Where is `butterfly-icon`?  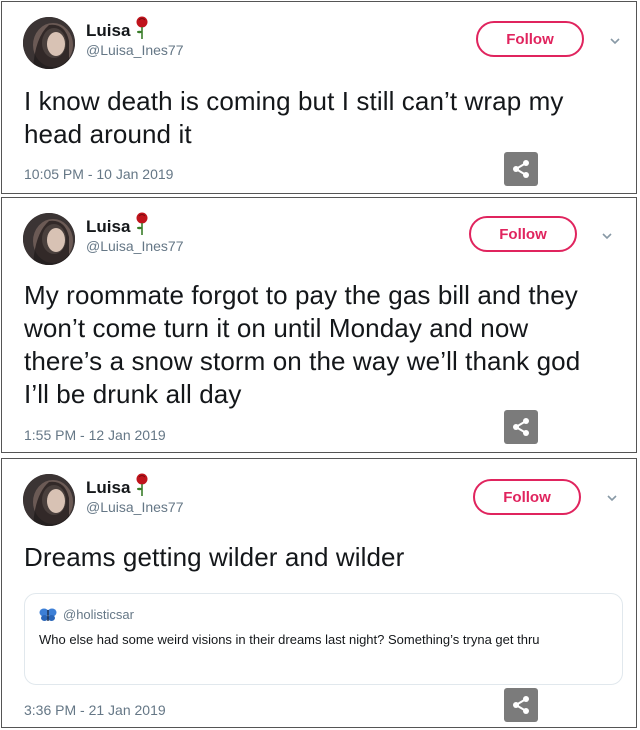 butterfly-icon is located at coordinates (48, 614).